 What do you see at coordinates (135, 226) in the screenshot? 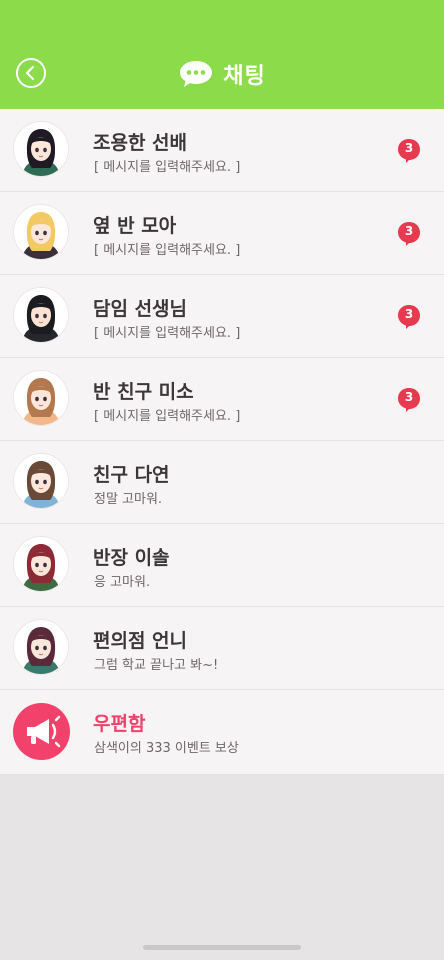
I see `chat-name: 옆 반 모아` at bounding box center [135, 226].